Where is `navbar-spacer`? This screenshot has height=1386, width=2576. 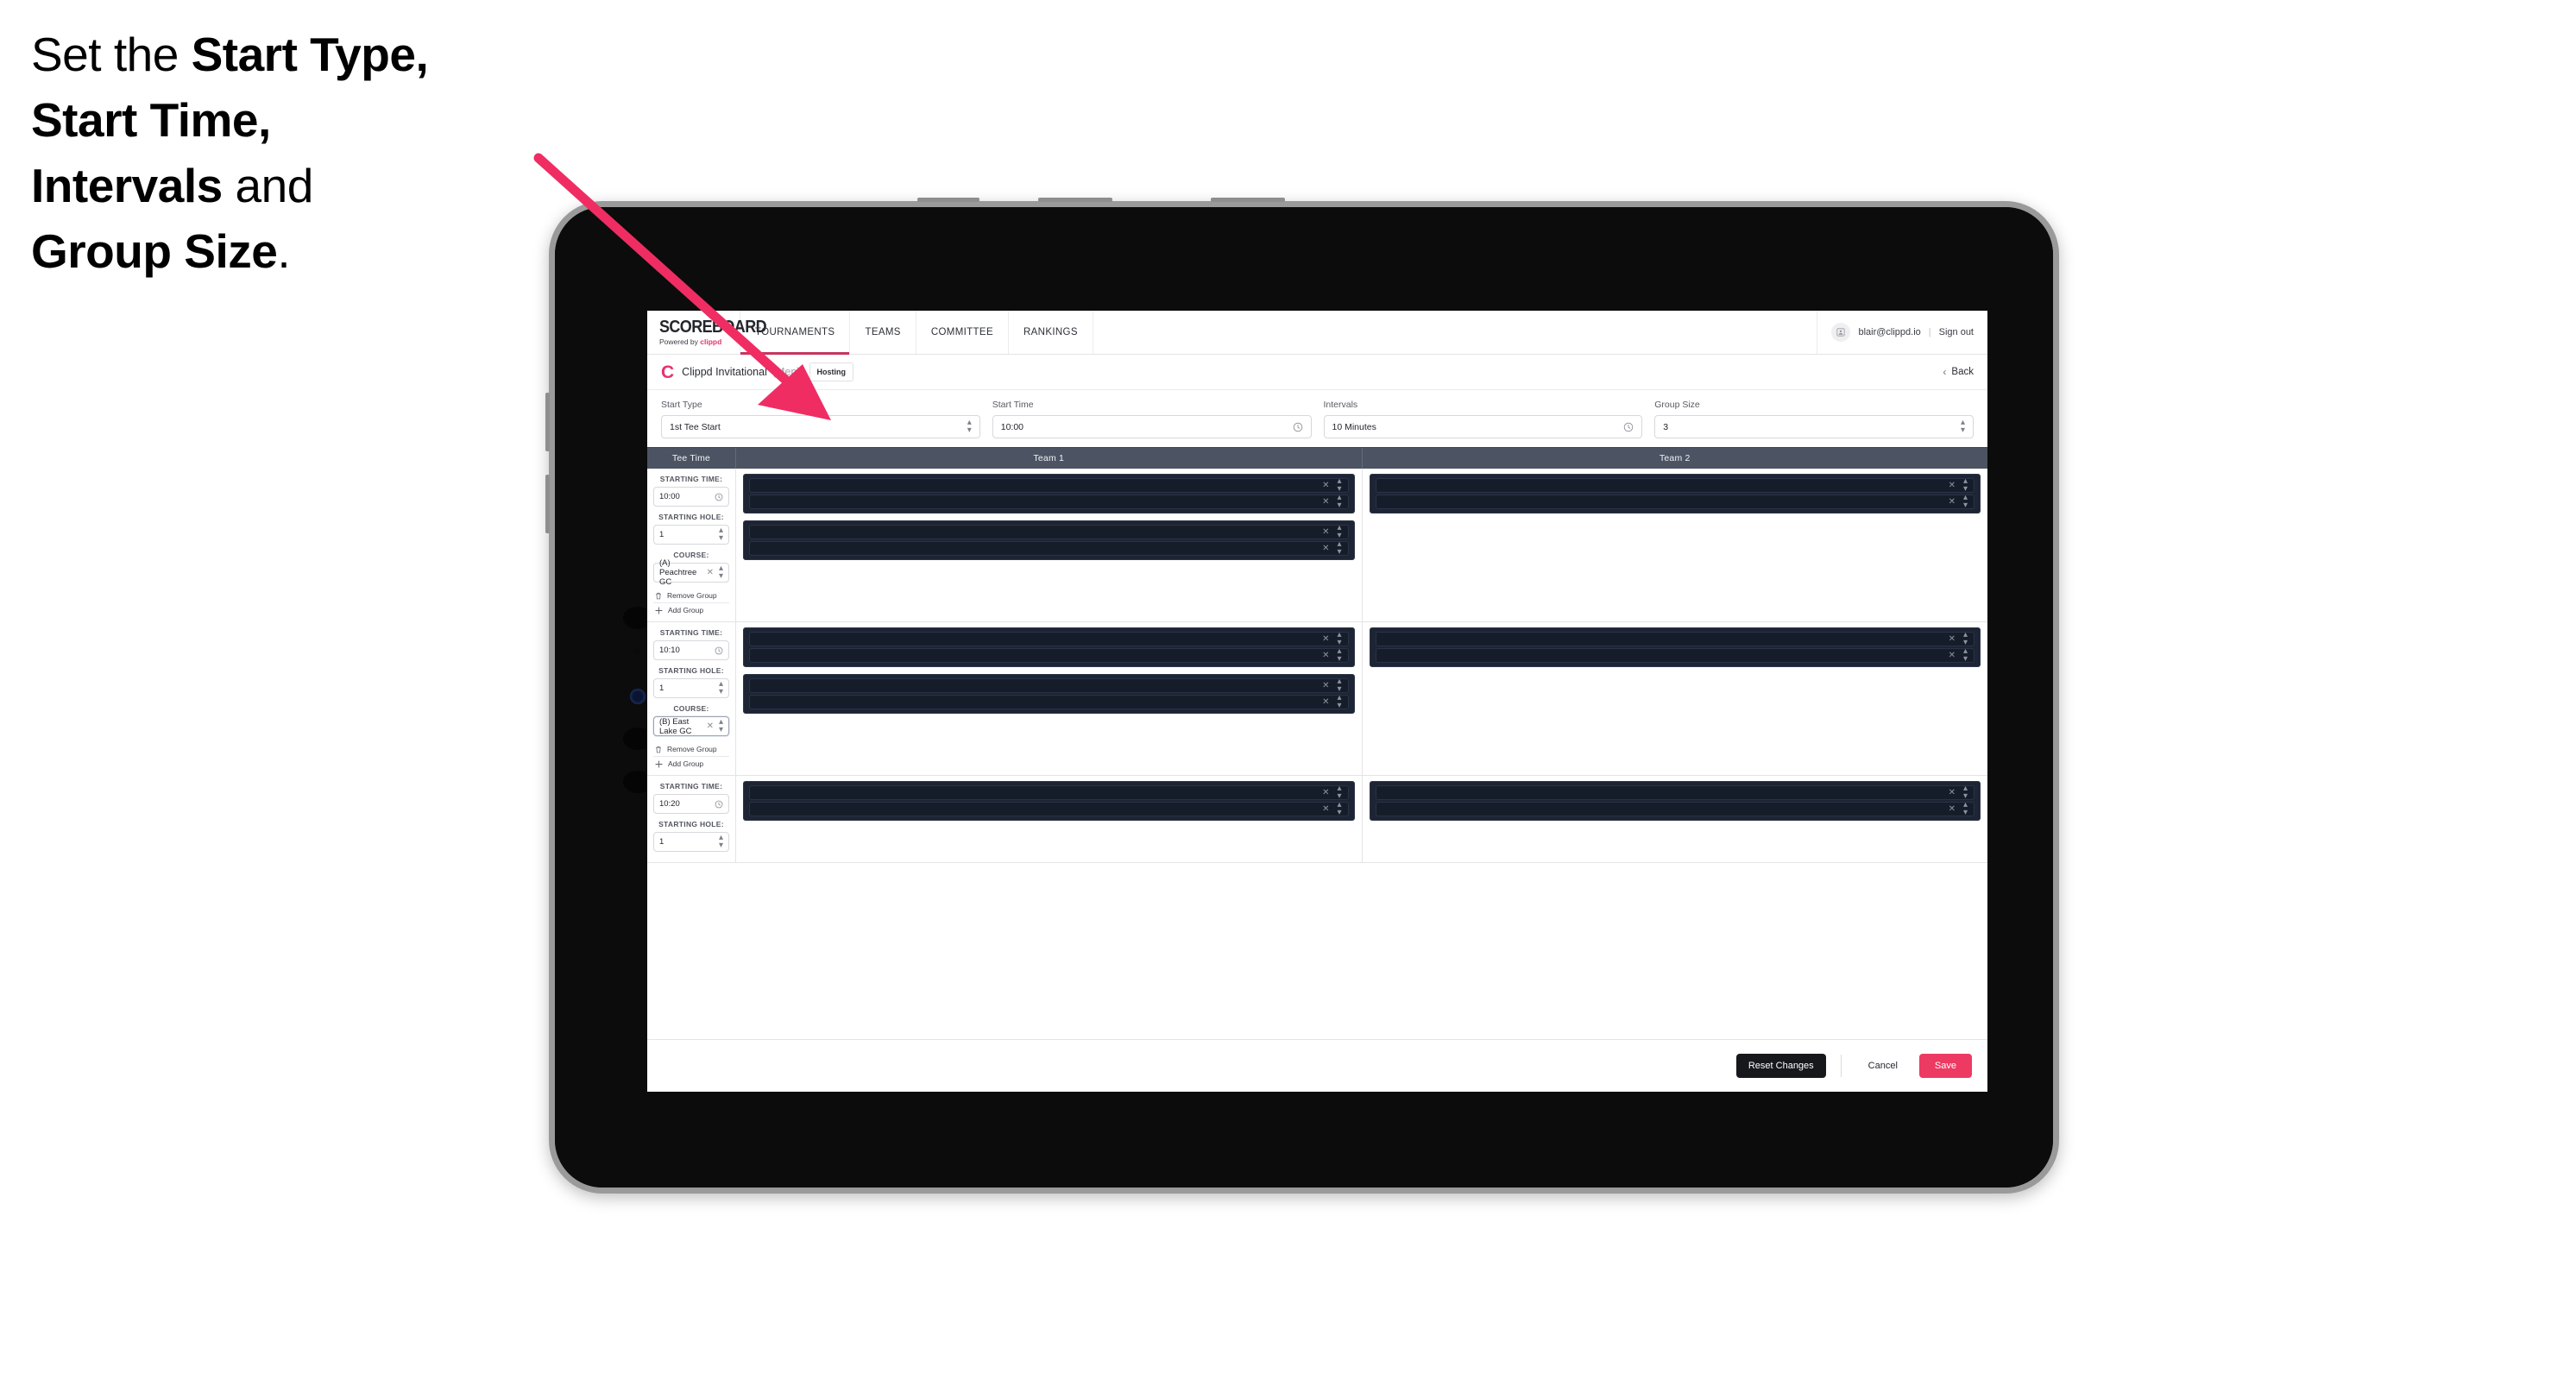 navbar-spacer is located at coordinates (1455, 333).